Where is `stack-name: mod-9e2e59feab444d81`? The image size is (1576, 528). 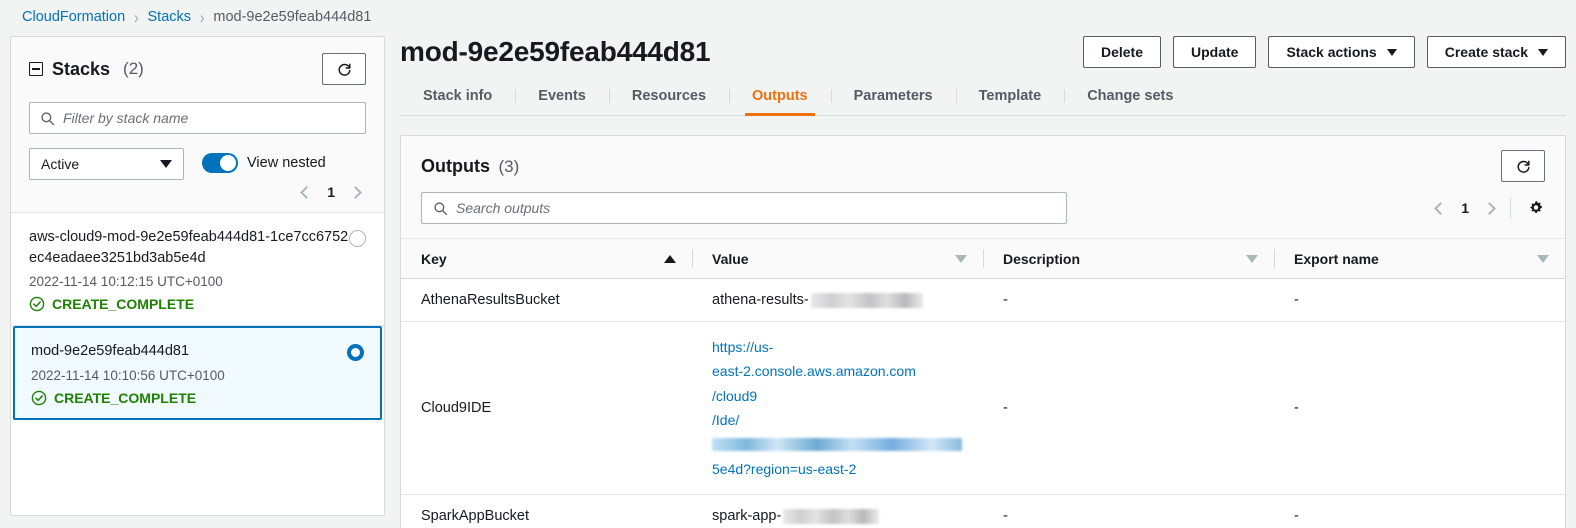 stack-name: mod-9e2e59feab444d81 is located at coordinates (110, 351).